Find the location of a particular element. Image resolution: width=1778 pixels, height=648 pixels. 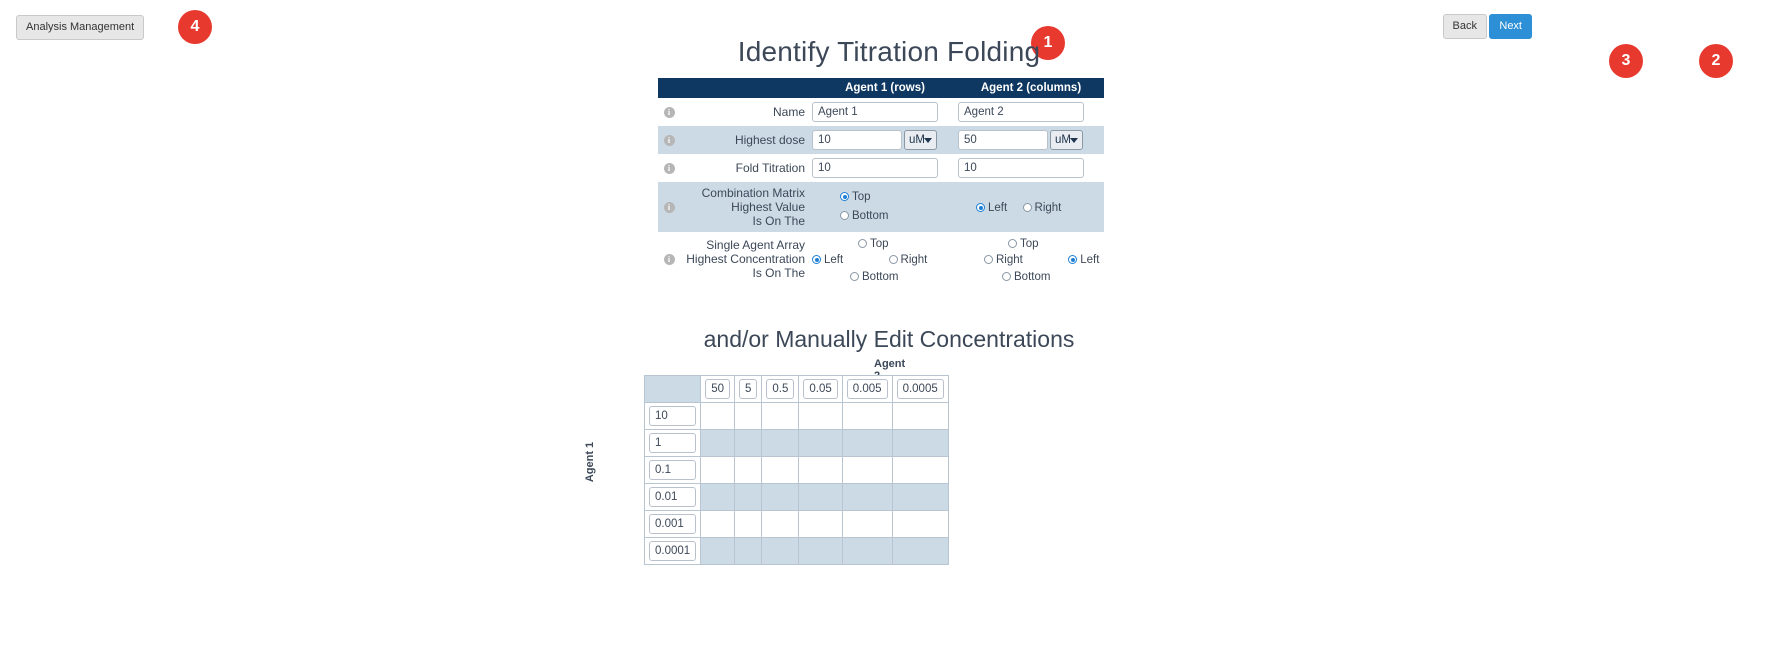

sa-agent2-bottom-option: Bottom is located at coordinates (1026, 276).